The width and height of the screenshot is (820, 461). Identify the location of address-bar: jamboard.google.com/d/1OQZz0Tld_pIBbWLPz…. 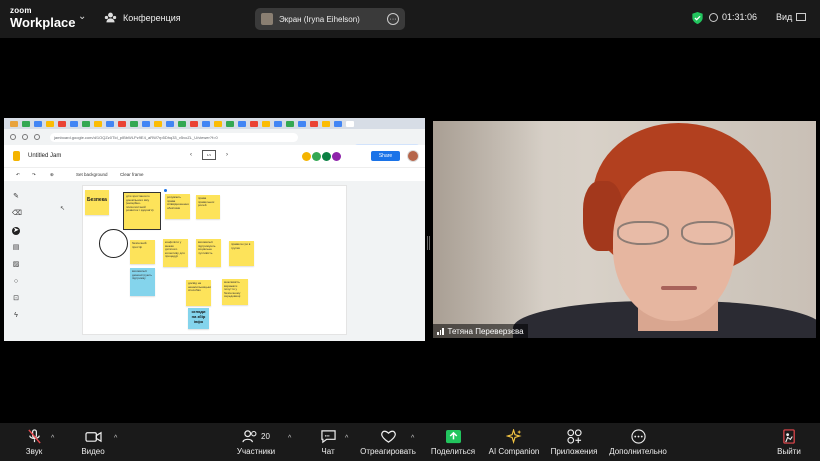
(174, 137).